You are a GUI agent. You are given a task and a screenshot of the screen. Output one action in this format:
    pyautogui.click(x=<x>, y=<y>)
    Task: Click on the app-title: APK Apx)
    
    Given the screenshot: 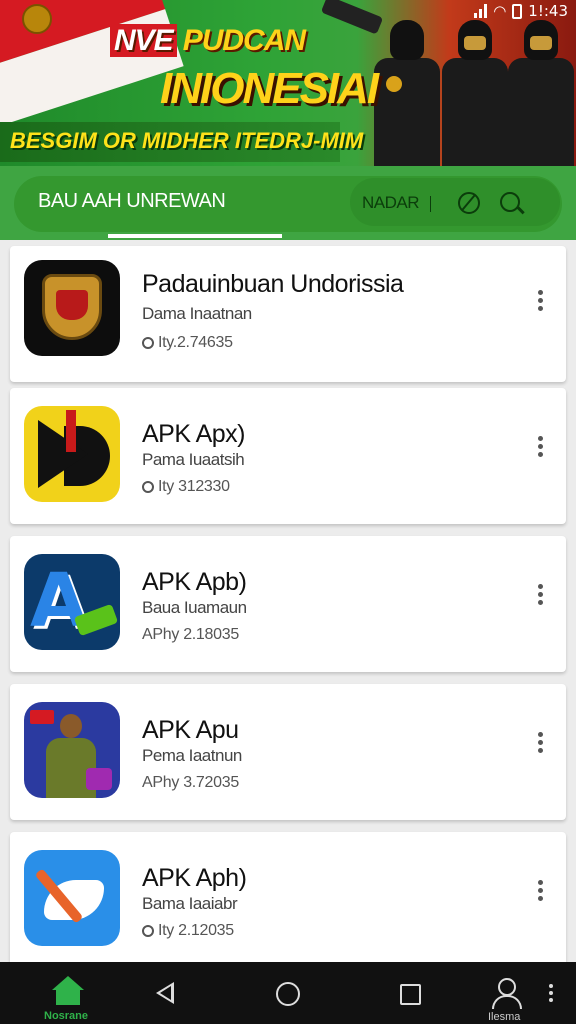 What is the action you would take?
    pyautogui.click(x=194, y=434)
    